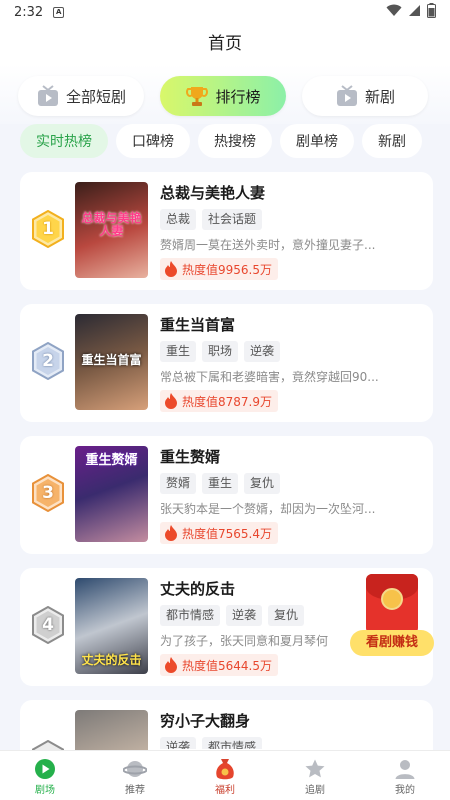 The image size is (450, 800). I want to click on poster-image: 丈夫的反击, so click(111, 626).